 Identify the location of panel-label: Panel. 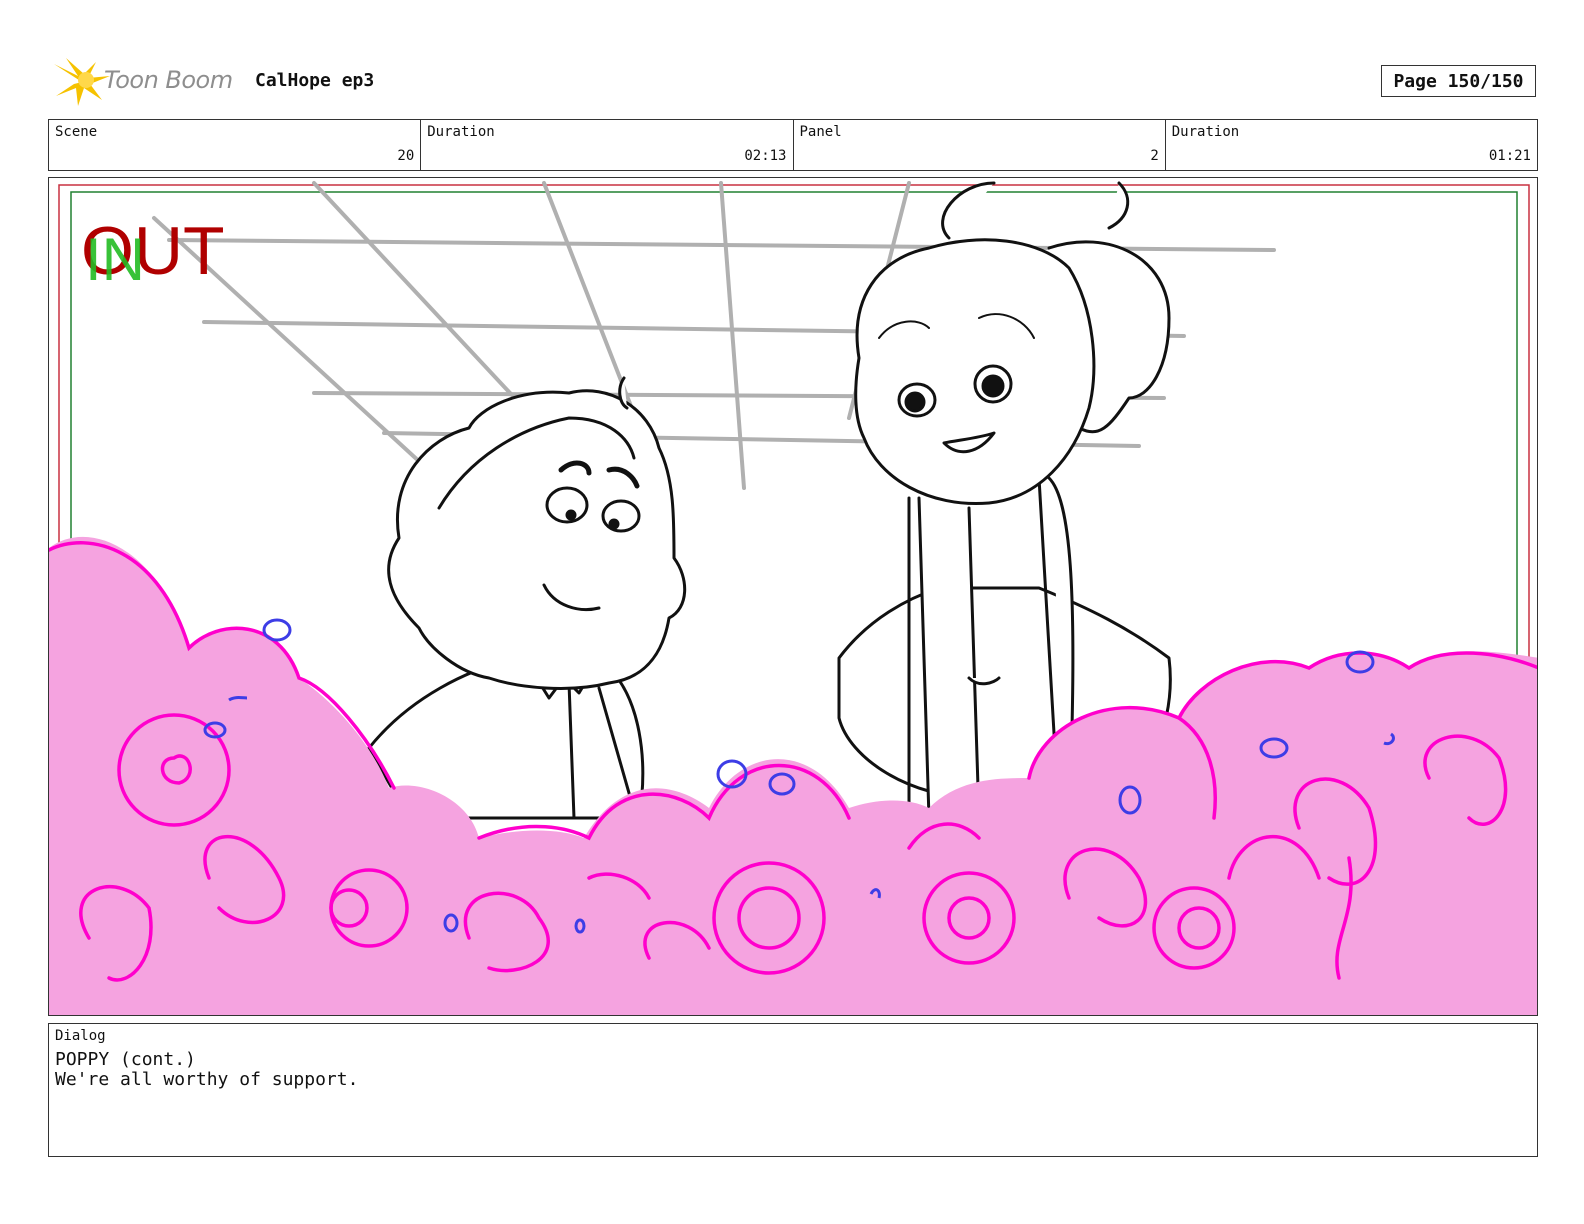
(820, 132).